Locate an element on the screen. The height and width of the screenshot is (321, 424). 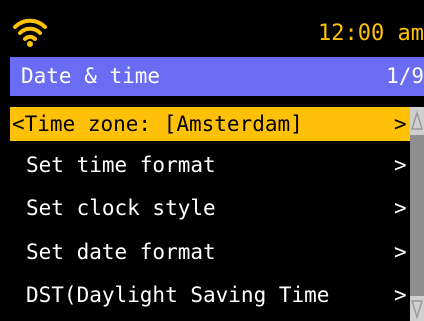
menu-item-date-format: Set date format > is located at coordinates (210, 252).